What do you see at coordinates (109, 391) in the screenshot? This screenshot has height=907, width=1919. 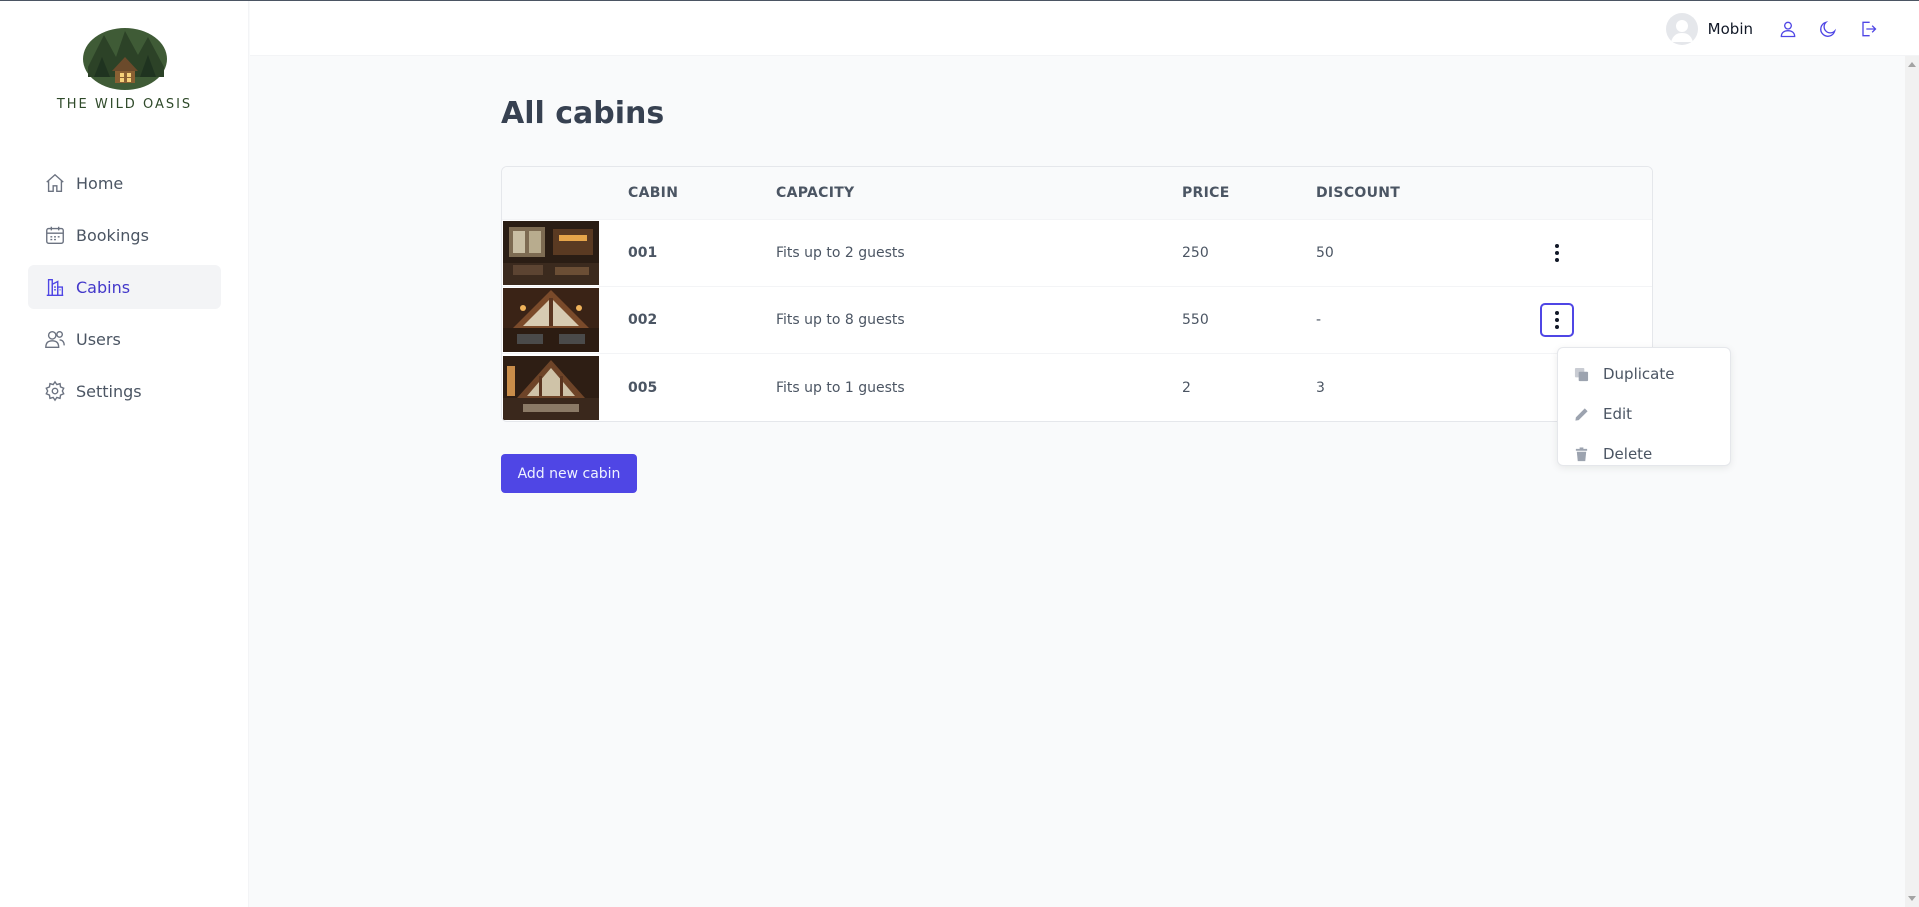 I see `sidebar-item-label: Settings` at bounding box center [109, 391].